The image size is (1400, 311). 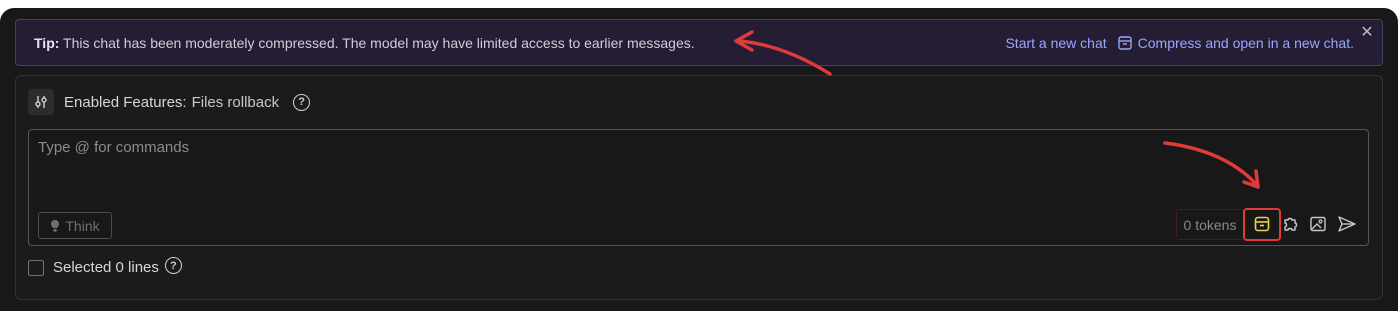 I want to click on send-button, so click(x=1347, y=224).